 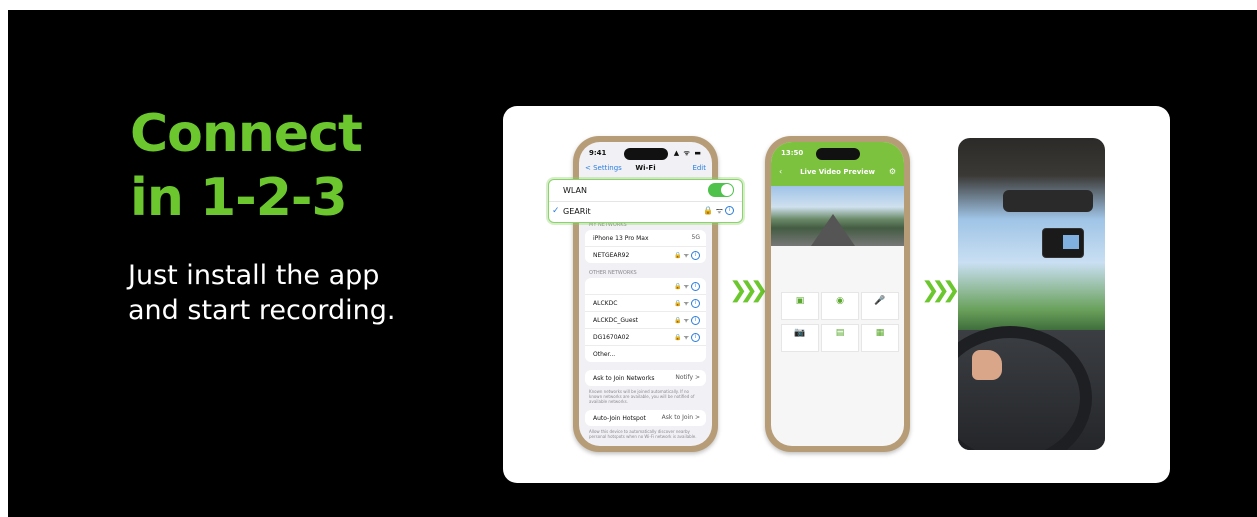 I want to click on edit-button: Edit, so click(x=699, y=168).